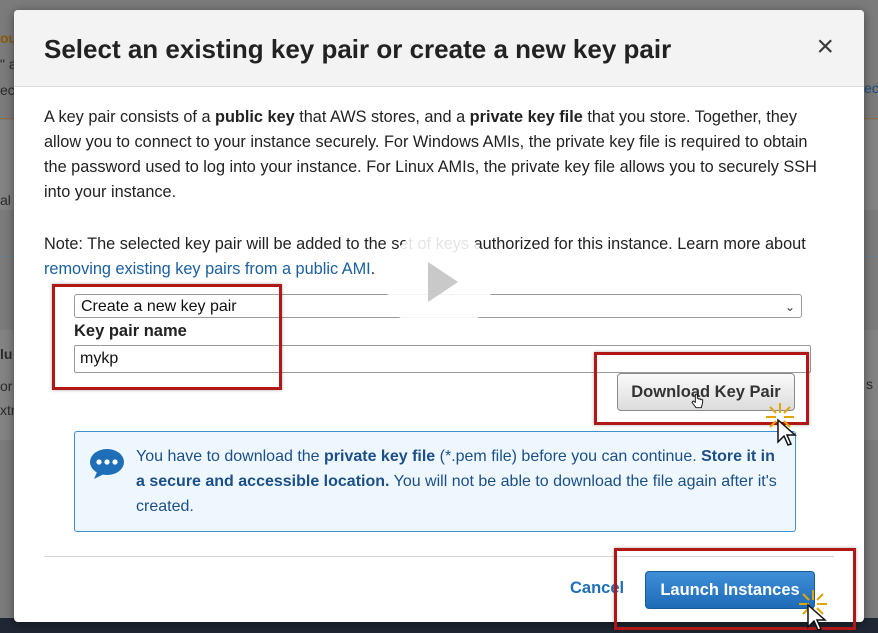 The image size is (878, 633). I want to click on video-play-button, so click(439, 282).